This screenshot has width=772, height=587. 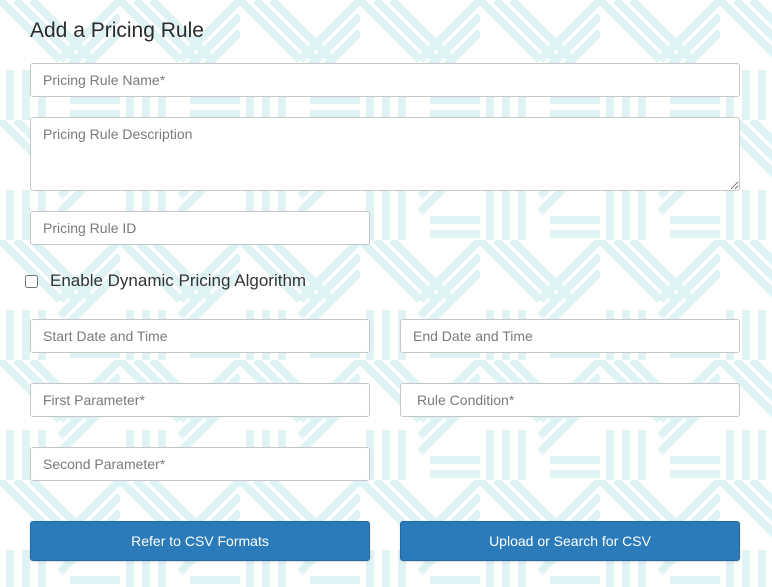 I want to click on first-parameter-input, so click(x=200, y=400).